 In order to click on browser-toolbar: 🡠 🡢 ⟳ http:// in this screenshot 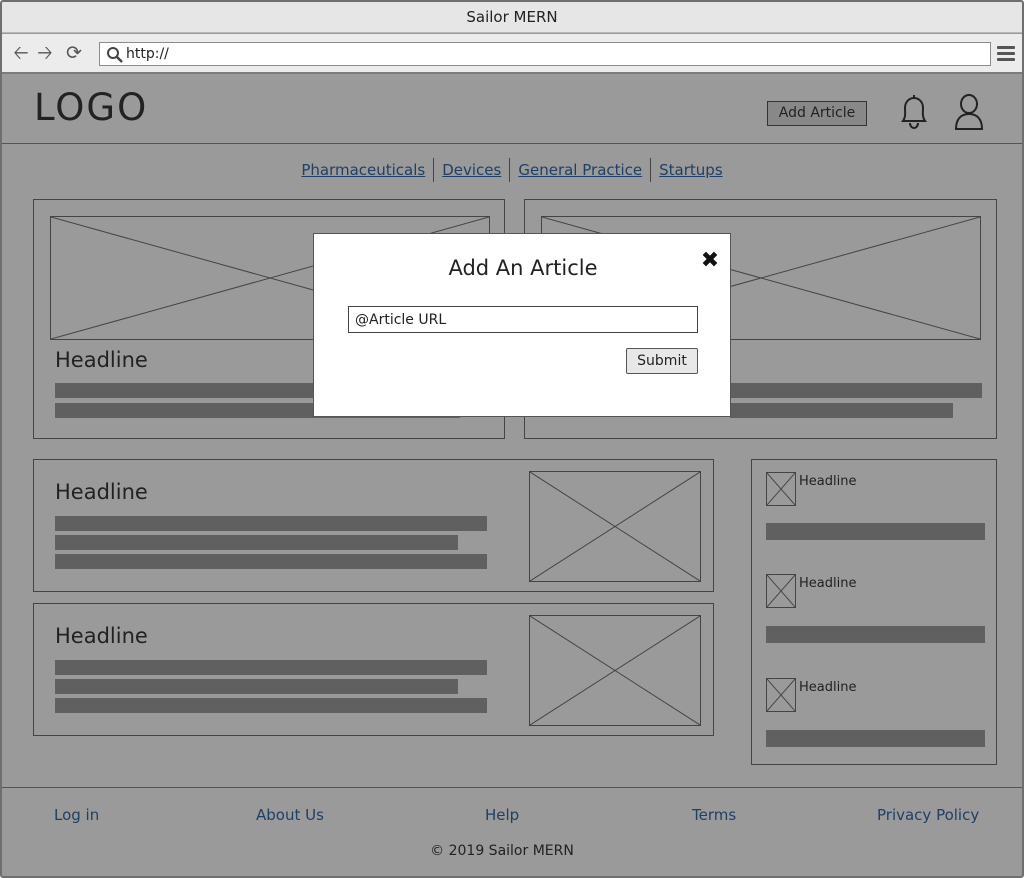, I will do `click(512, 54)`.